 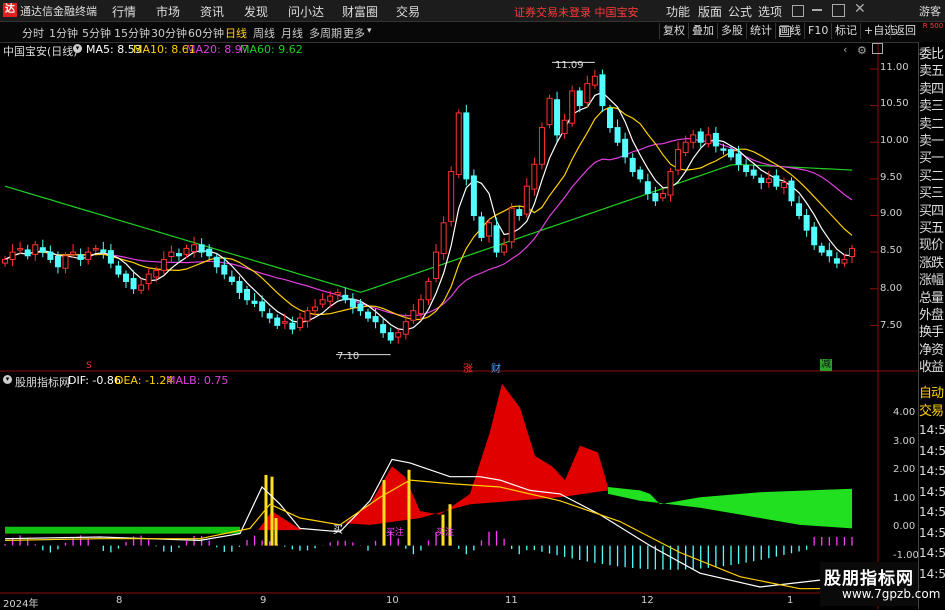 What do you see at coordinates (468, 367) in the screenshot?
I see `marker-zhang: 涨` at bounding box center [468, 367].